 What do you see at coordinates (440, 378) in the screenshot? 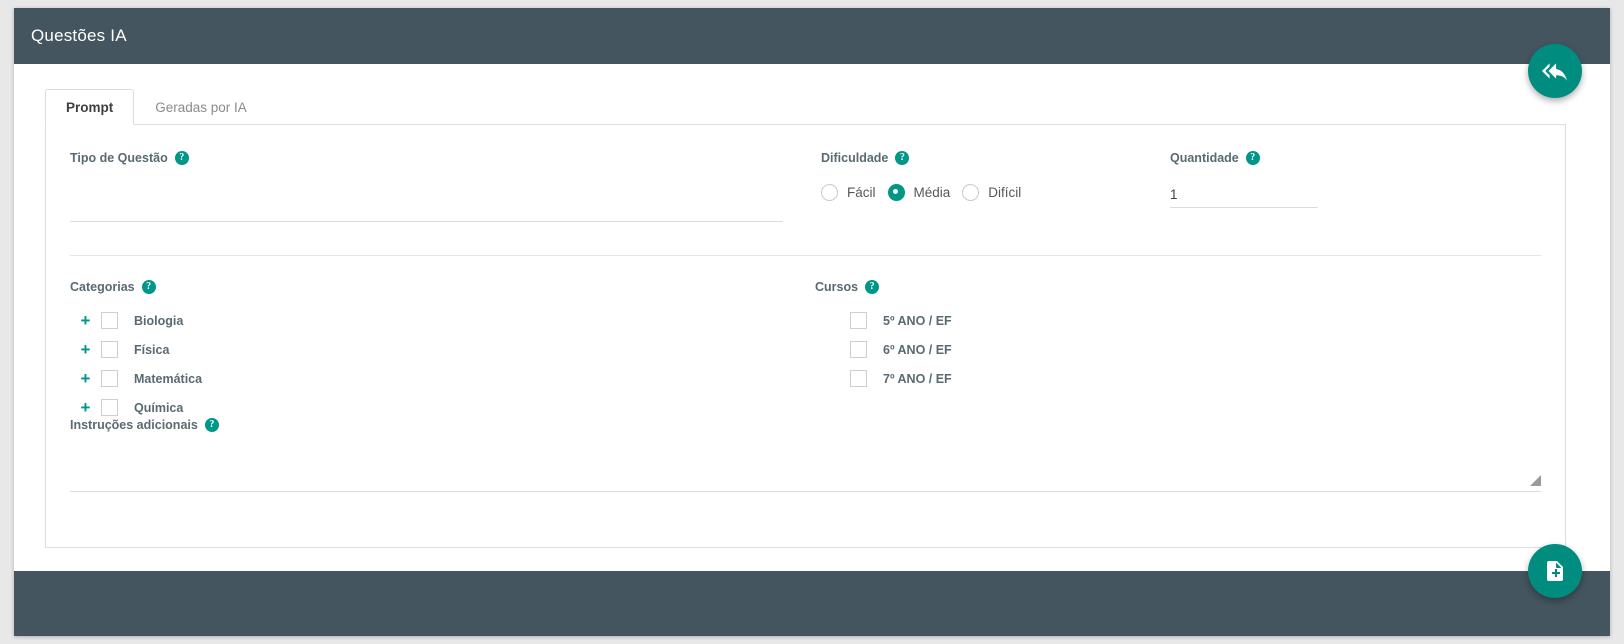
I see `tree-item: + Matemática` at bounding box center [440, 378].